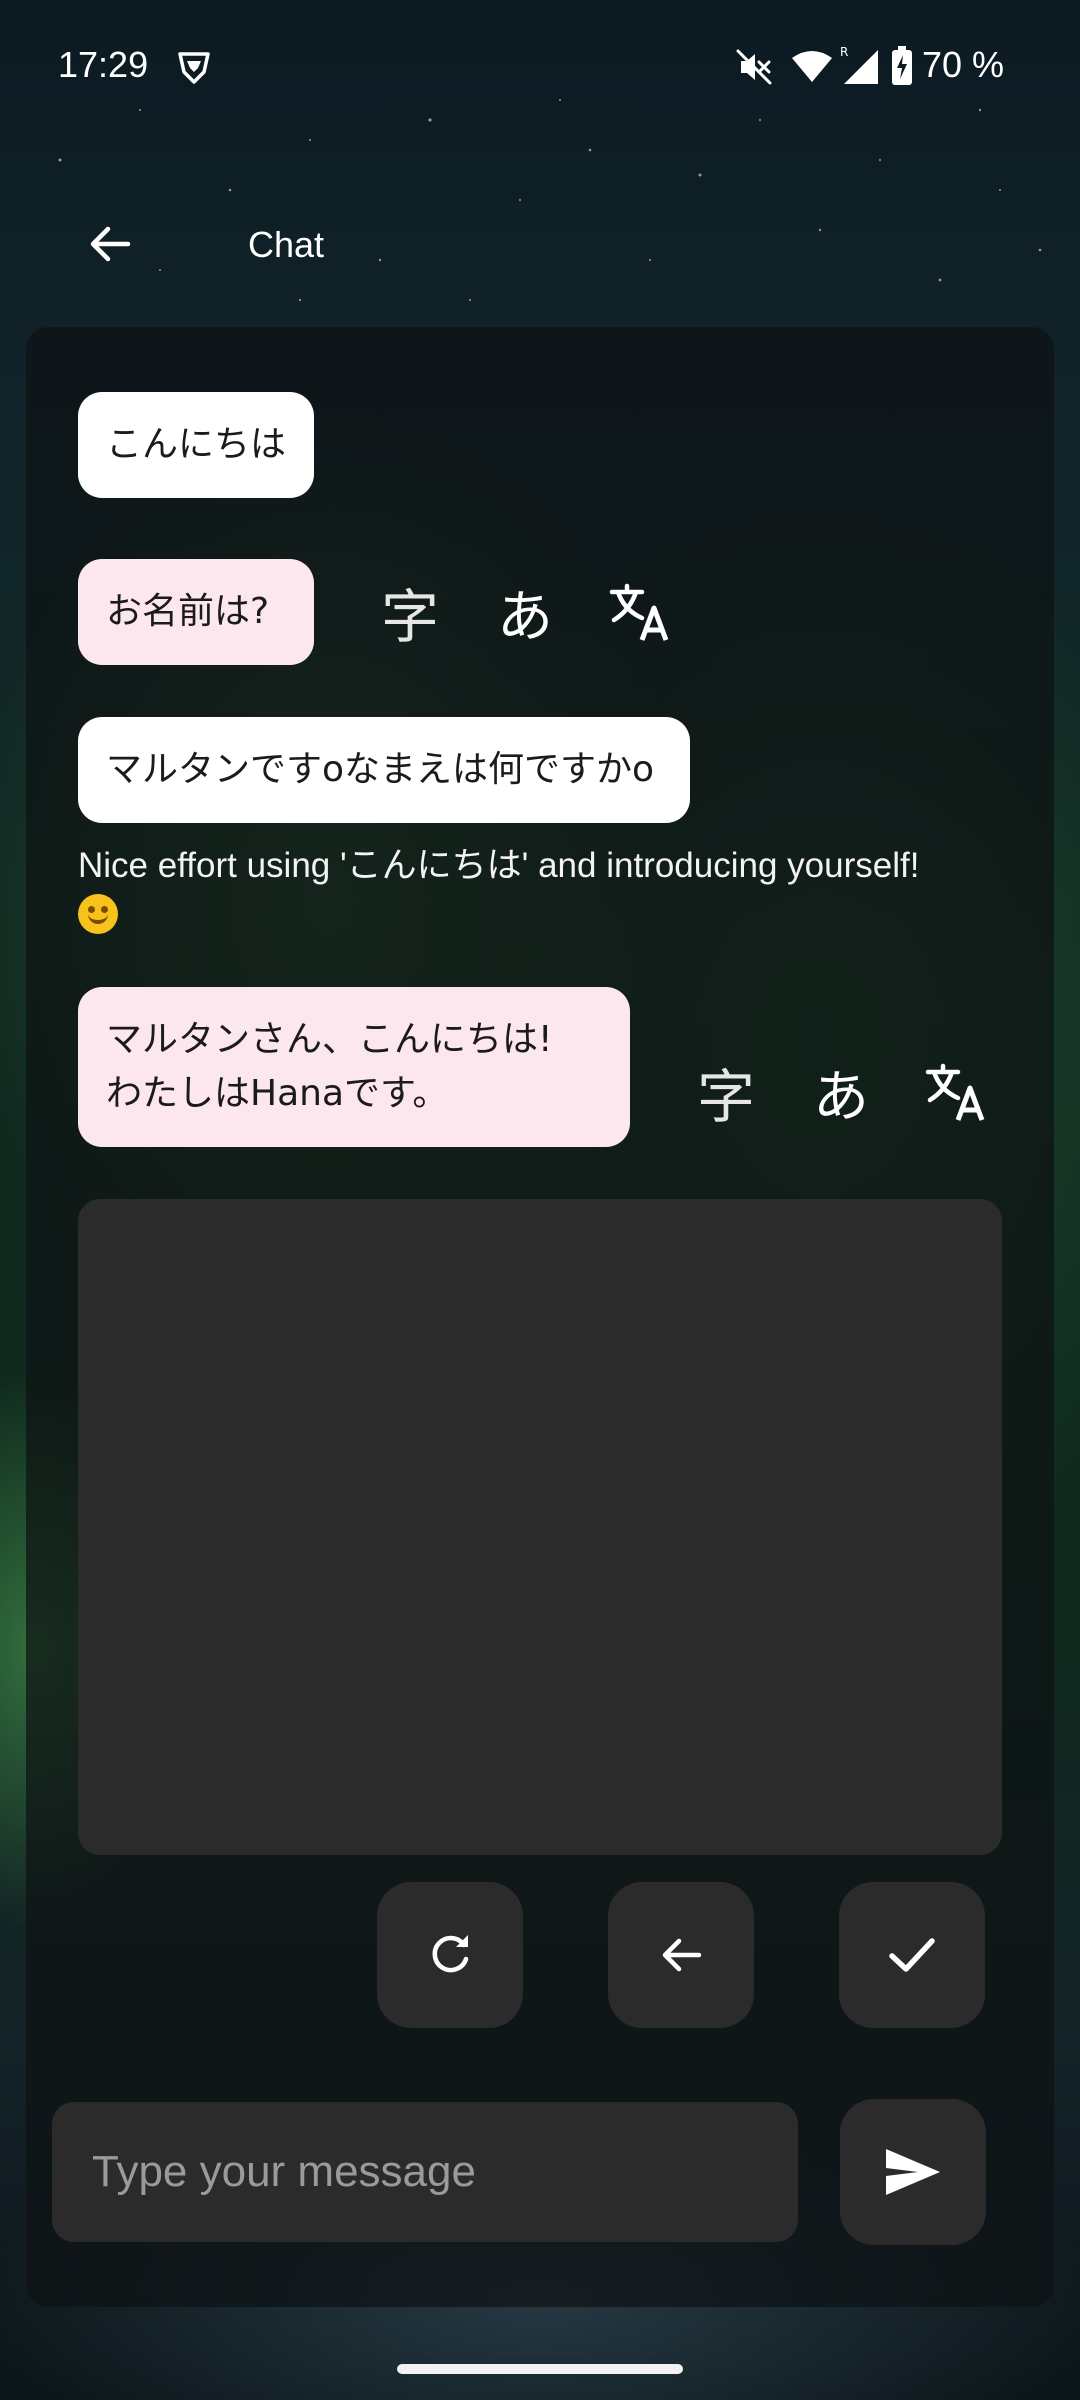  What do you see at coordinates (540, 65) in the screenshot?
I see `status-bar: 17:29 R 70 %` at bounding box center [540, 65].